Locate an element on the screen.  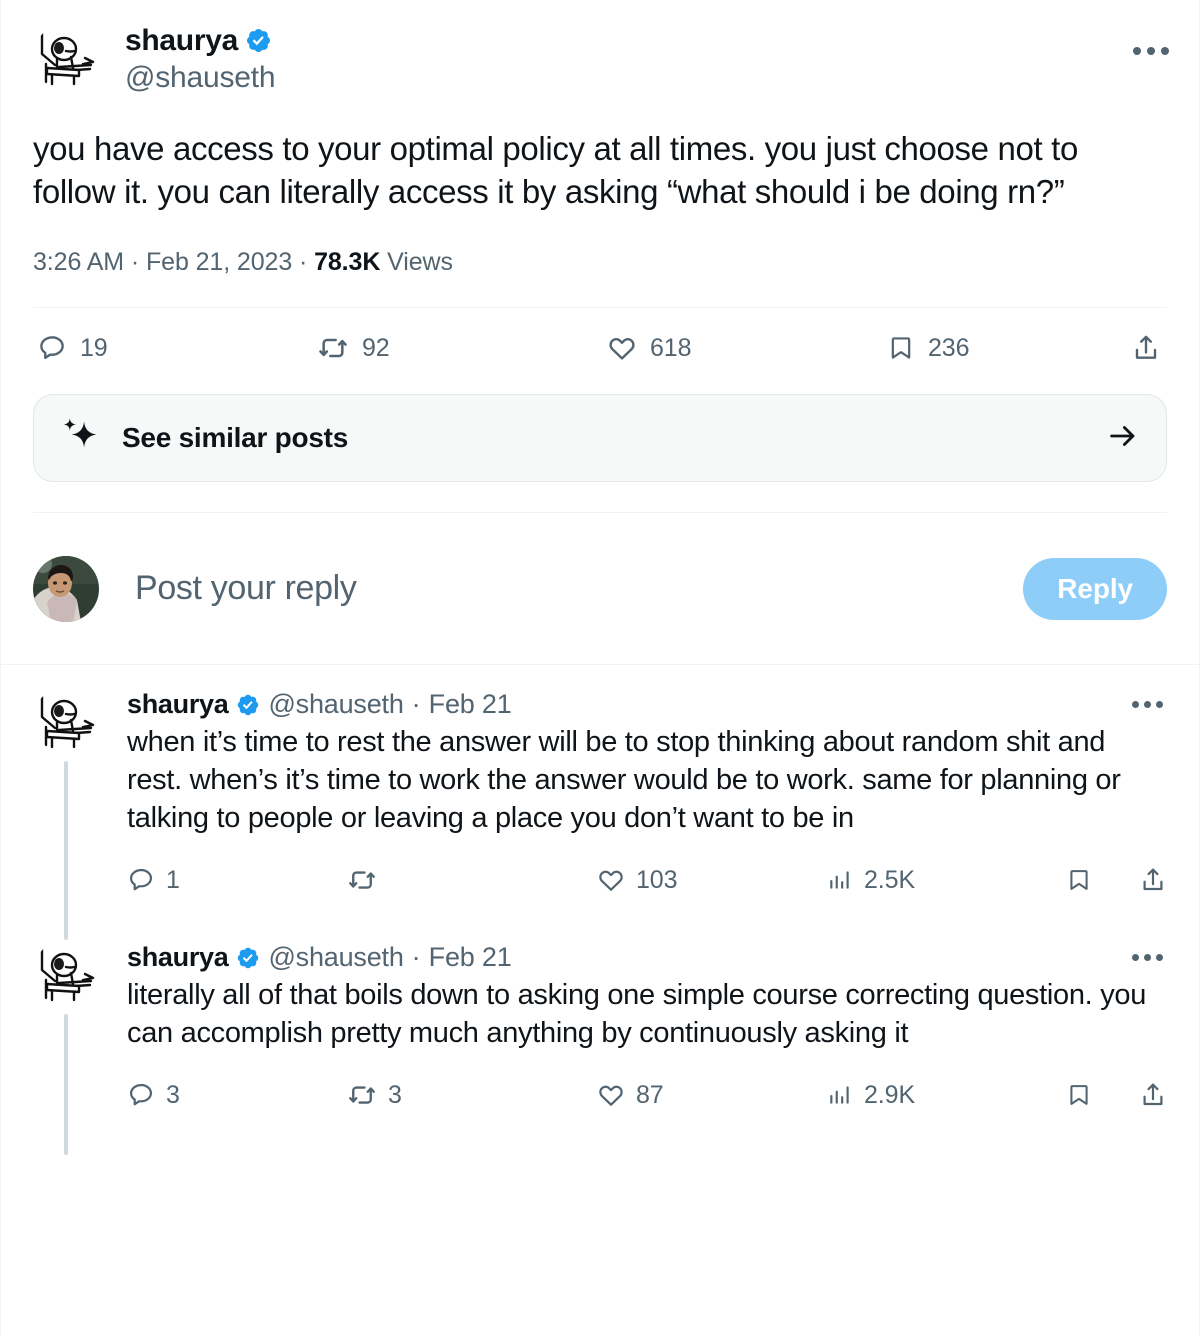
reply-composer: Post your reply Reply is located at coordinates (600, 588).